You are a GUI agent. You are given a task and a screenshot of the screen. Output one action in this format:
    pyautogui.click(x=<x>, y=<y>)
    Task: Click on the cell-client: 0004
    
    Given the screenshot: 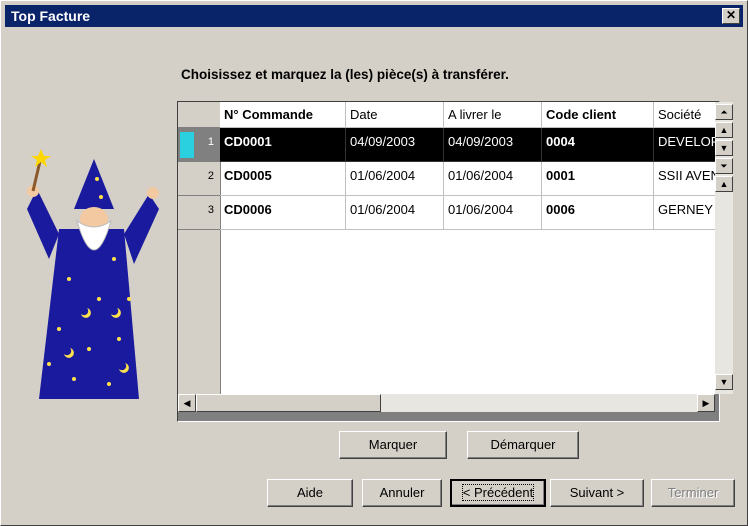 What is the action you would take?
    pyautogui.click(x=598, y=145)
    